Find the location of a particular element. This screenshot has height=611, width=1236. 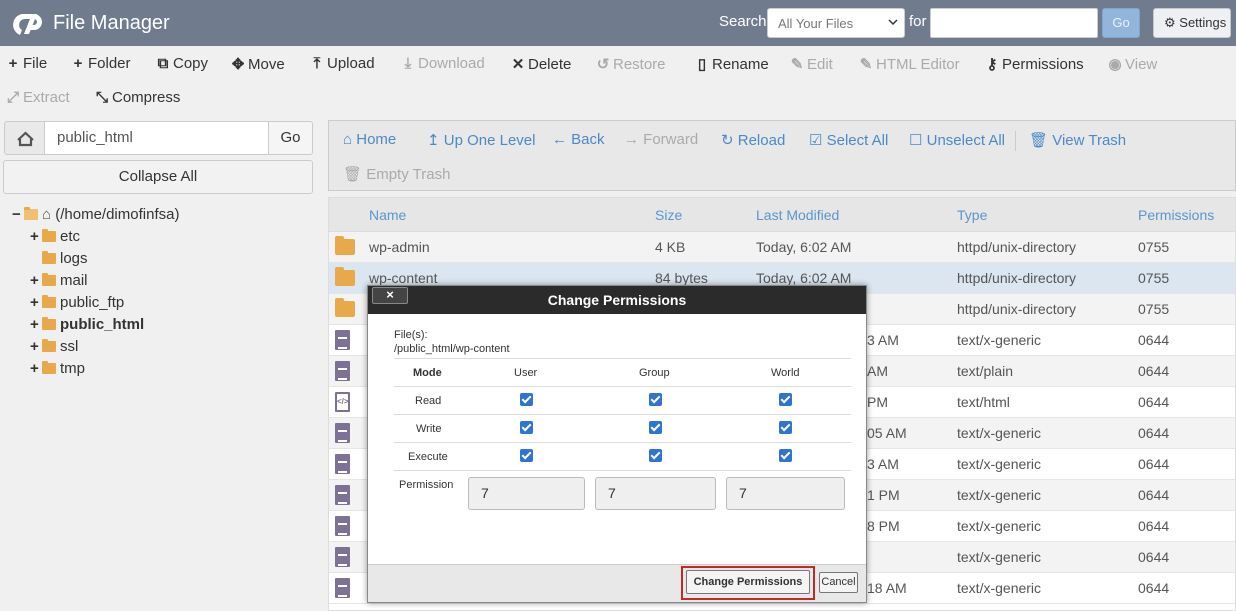

user-write-checkbox is located at coordinates (526, 427).